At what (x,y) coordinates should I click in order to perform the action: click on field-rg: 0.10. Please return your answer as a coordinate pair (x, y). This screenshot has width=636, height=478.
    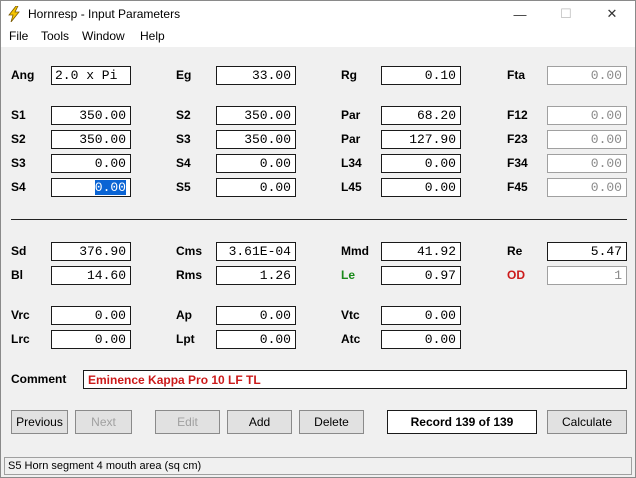
    Looking at the image, I should click on (421, 75).